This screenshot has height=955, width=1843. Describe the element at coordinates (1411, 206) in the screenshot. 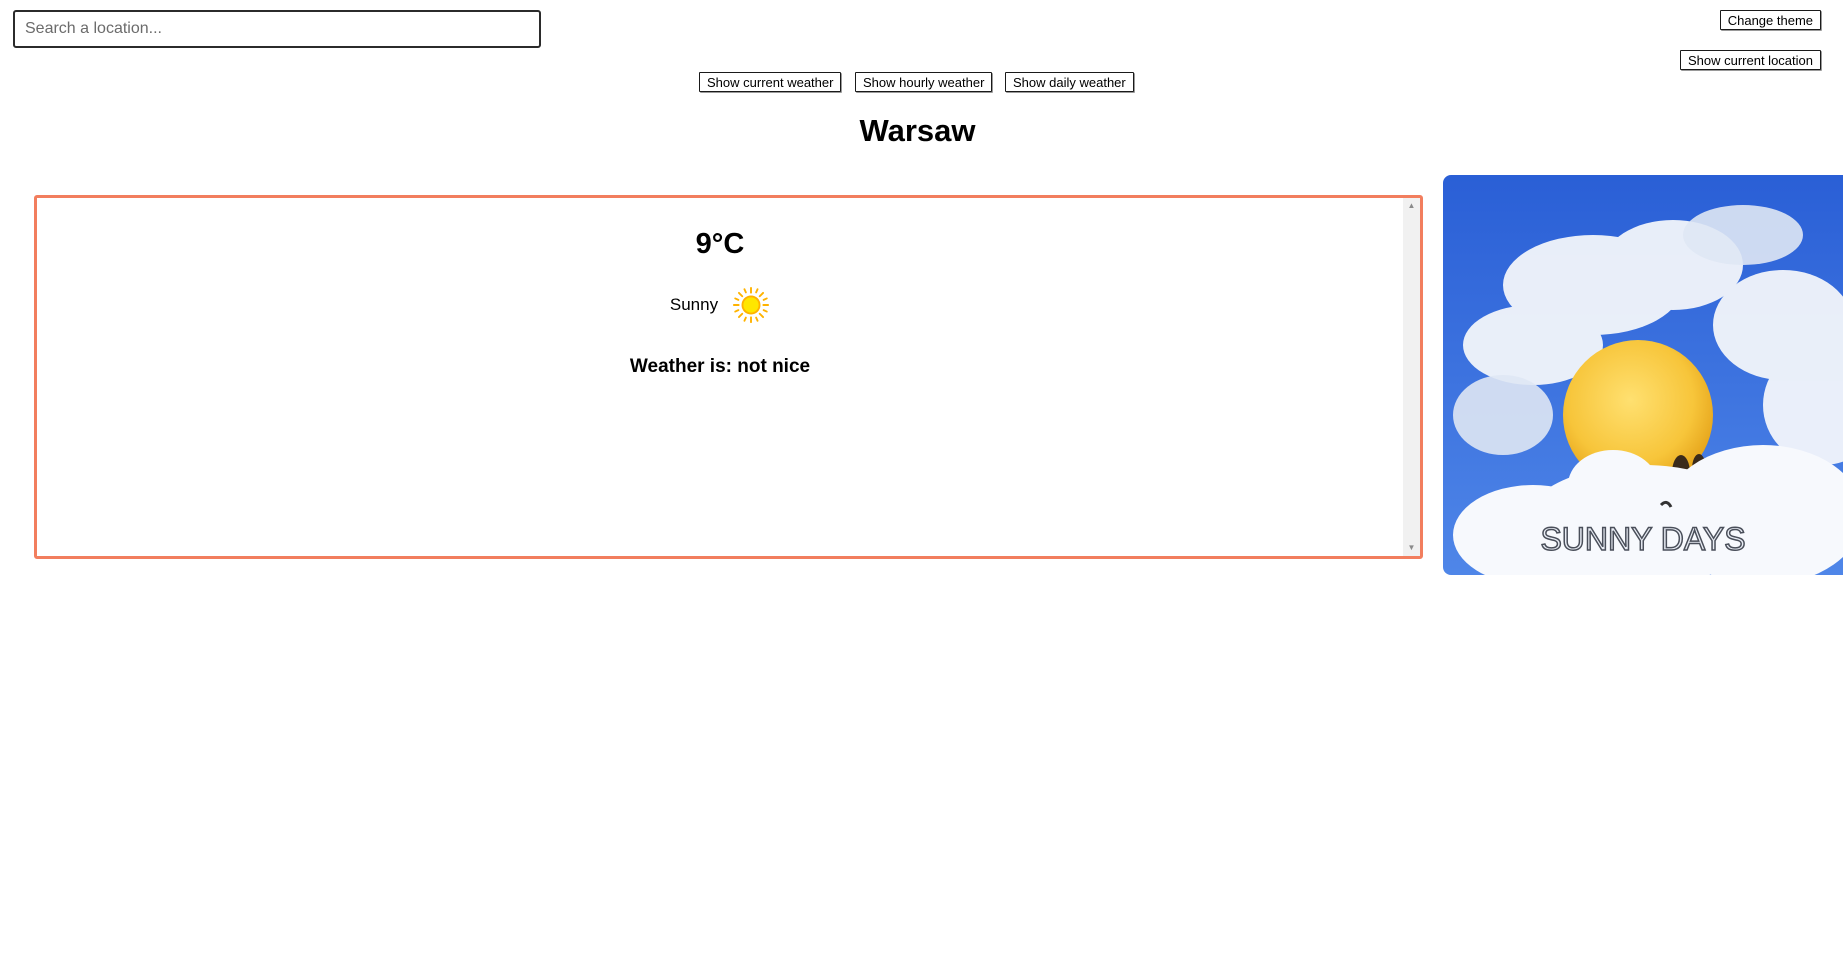

I see `scroll-up-arrow-icon: ▲` at that location.